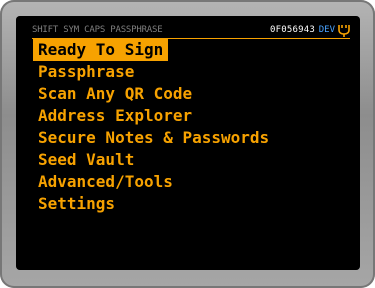 This screenshot has width=375, height=288. I want to click on menu-item-advanced-tools: Advanced/Tools, so click(153, 182).